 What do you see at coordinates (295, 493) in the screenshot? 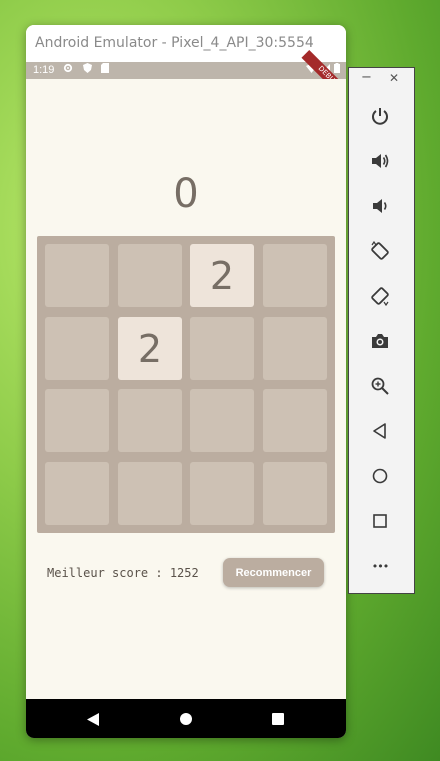
I see `tile-r4-c4` at bounding box center [295, 493].